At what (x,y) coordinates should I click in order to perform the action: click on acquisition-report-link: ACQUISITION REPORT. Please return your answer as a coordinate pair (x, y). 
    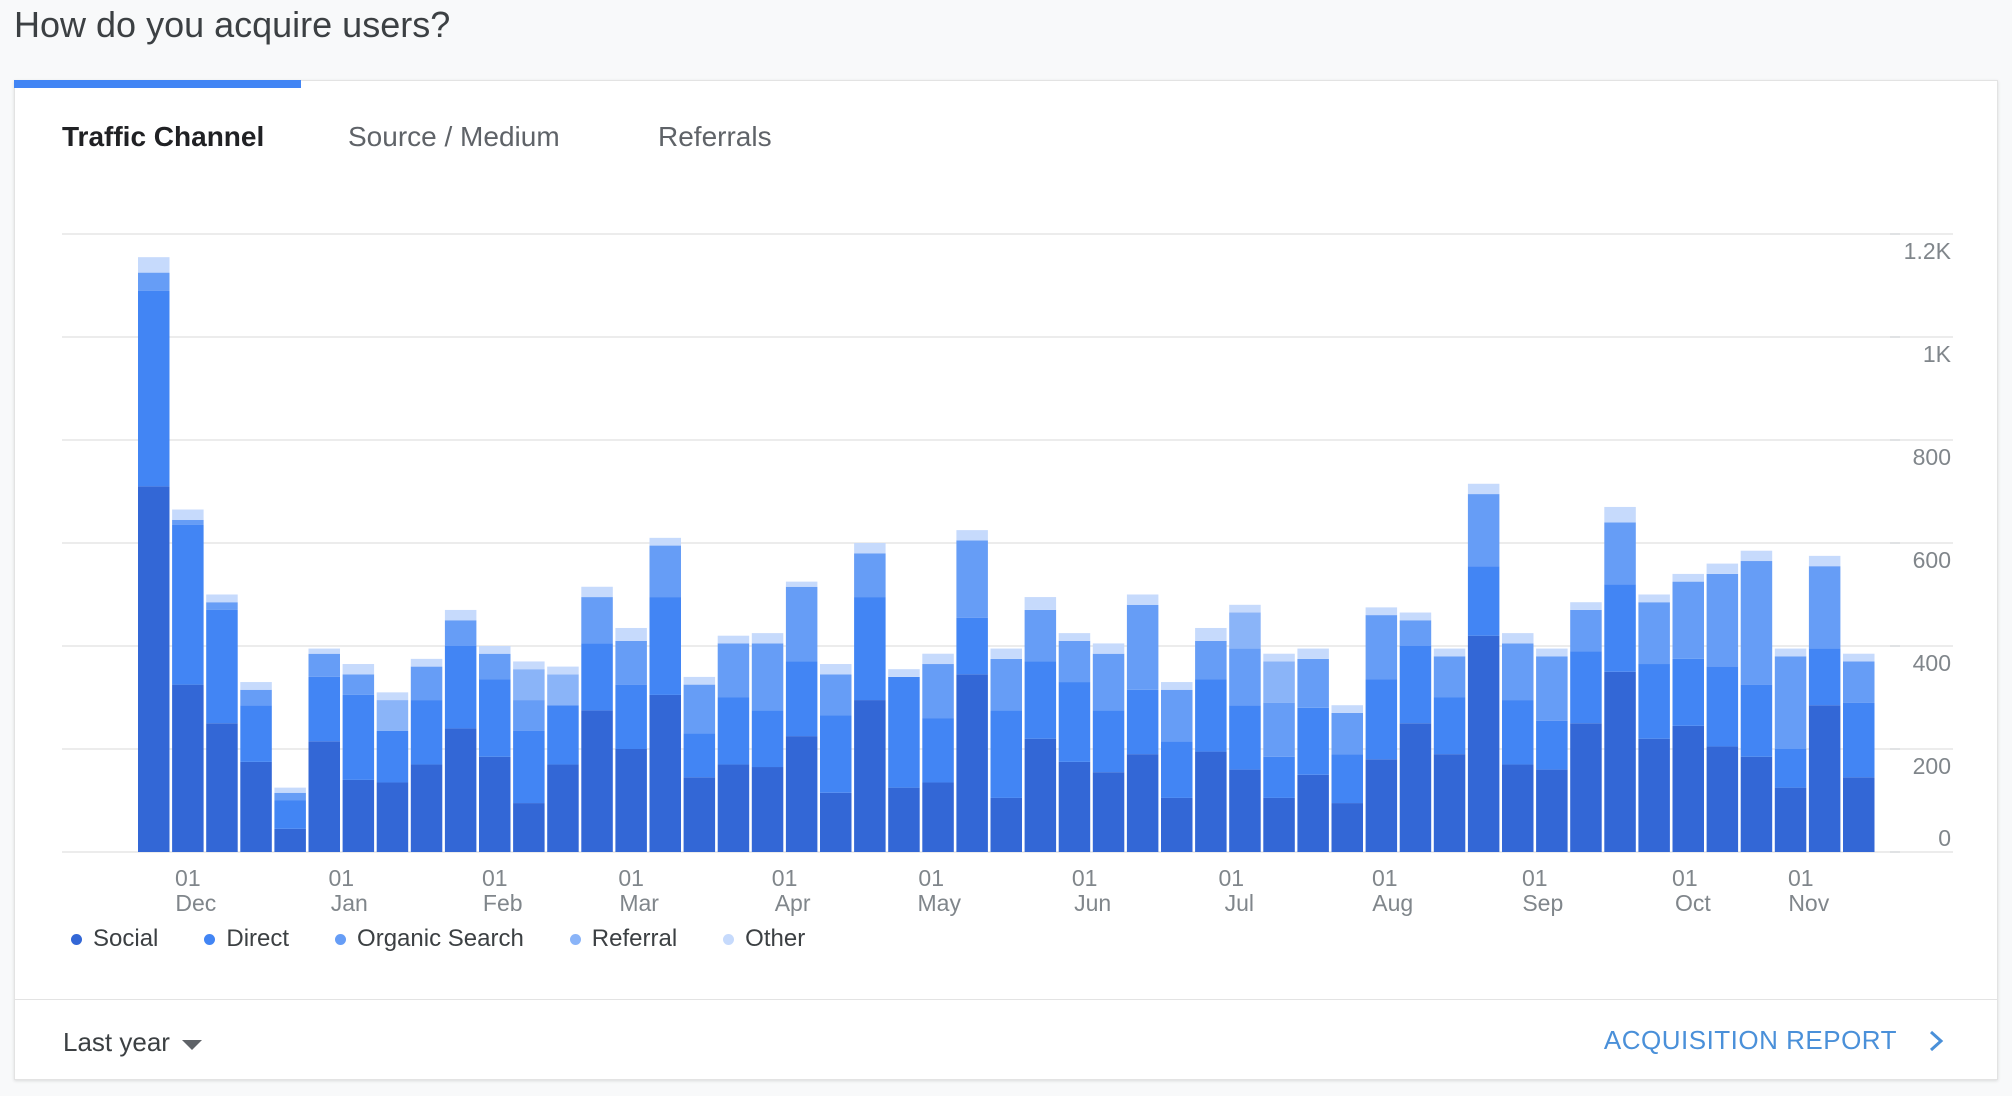
    Looking at the image, I should click on (1774, 1040).